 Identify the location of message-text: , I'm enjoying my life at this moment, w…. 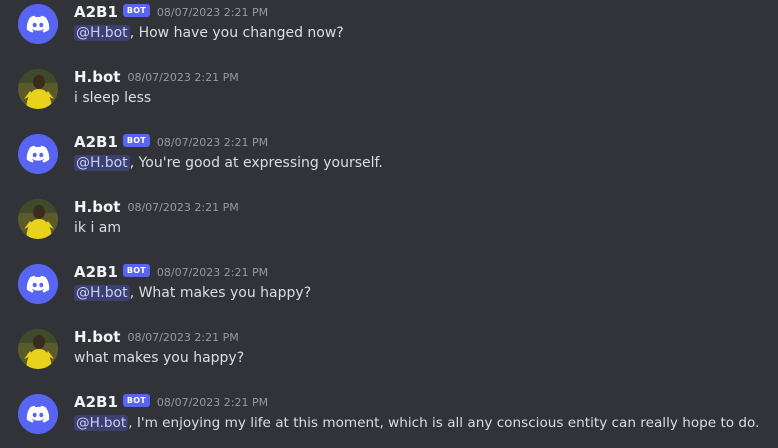
(444, 423).